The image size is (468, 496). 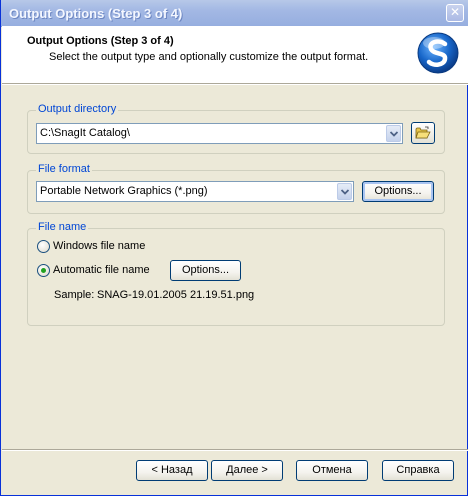 What do you see at coordinates (96, 13) in the screenshot?
I see `window-title: Output Options (Step 3 of 4)` at bounding box center [96, 13].